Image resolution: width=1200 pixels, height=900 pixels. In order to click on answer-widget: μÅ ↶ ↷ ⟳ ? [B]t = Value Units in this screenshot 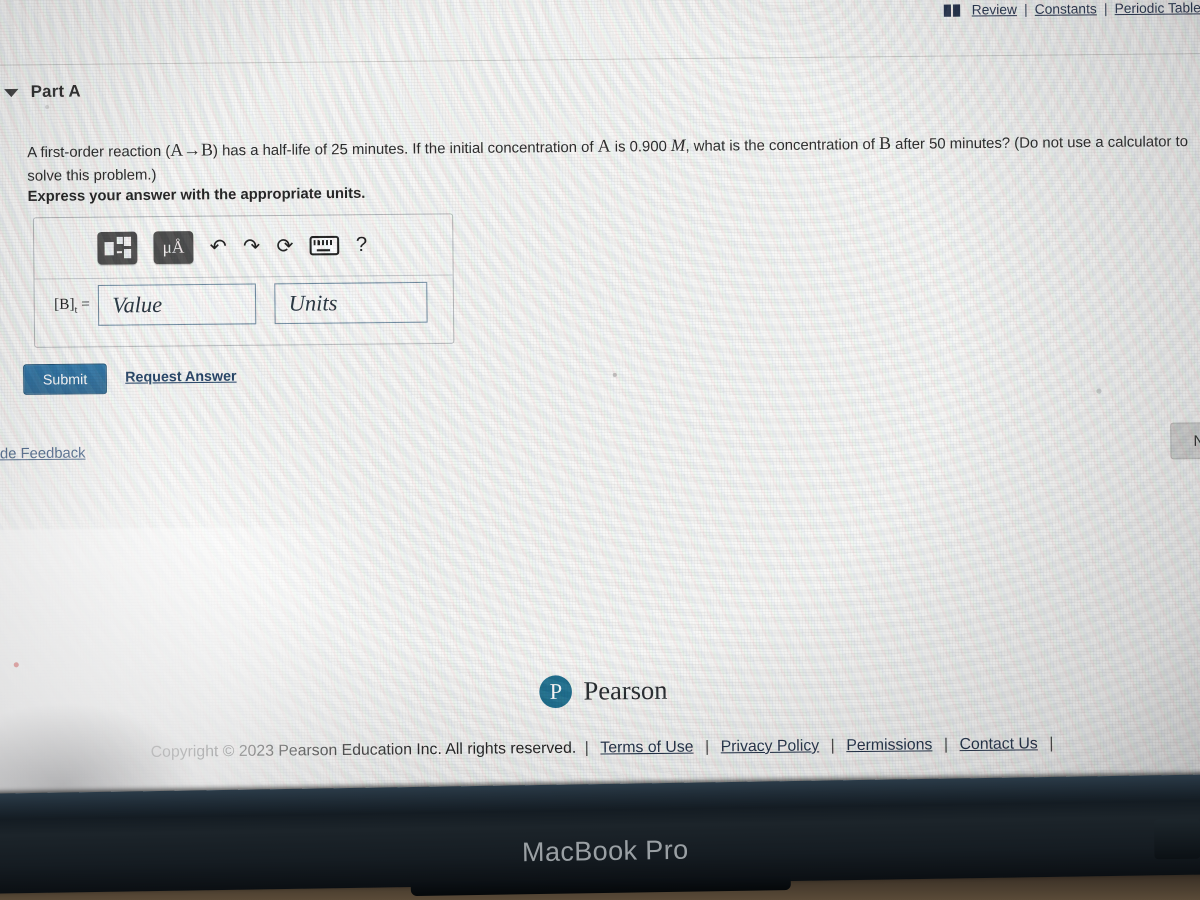, I will do `click(243, 280)`.